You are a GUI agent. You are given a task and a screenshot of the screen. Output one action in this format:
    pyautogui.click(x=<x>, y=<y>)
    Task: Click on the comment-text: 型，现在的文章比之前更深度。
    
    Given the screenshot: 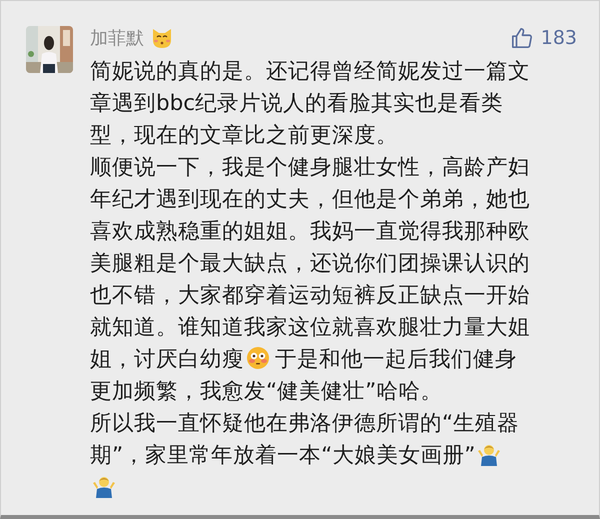 What is the action you would take?
    pyautogui.click(x=244, y=135)
    